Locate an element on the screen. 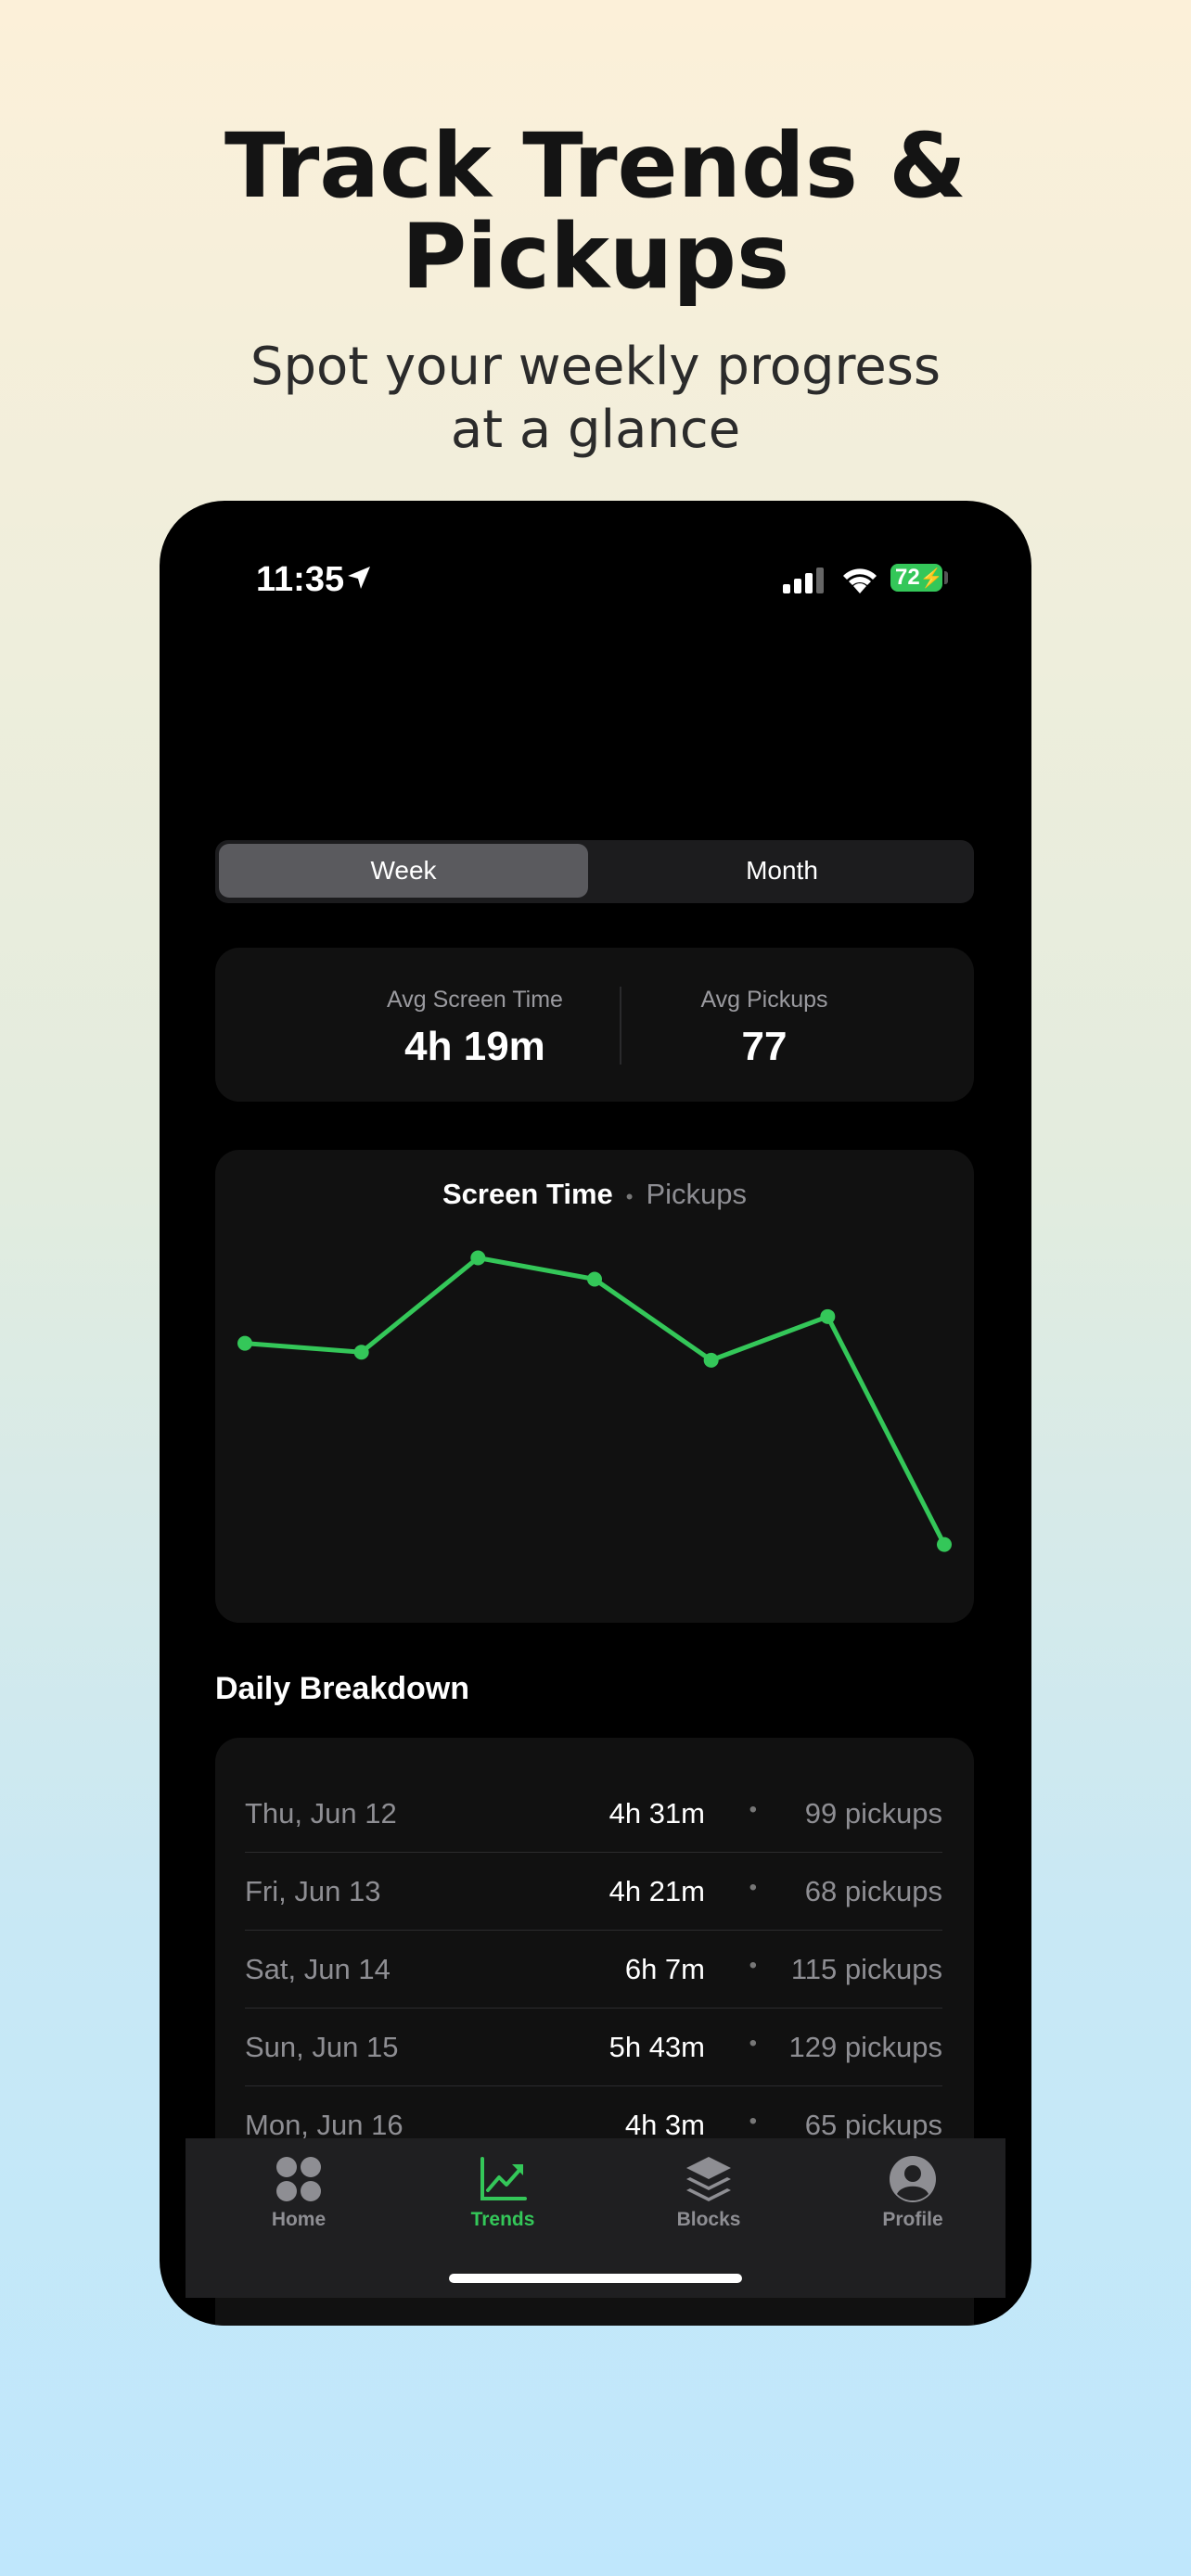 Image resolution: width=1191 pixels, height=2576 pixels. list-item: Fri, Jun 13 4h 21m • 68 pickups is located at coordinates (593, 1892).